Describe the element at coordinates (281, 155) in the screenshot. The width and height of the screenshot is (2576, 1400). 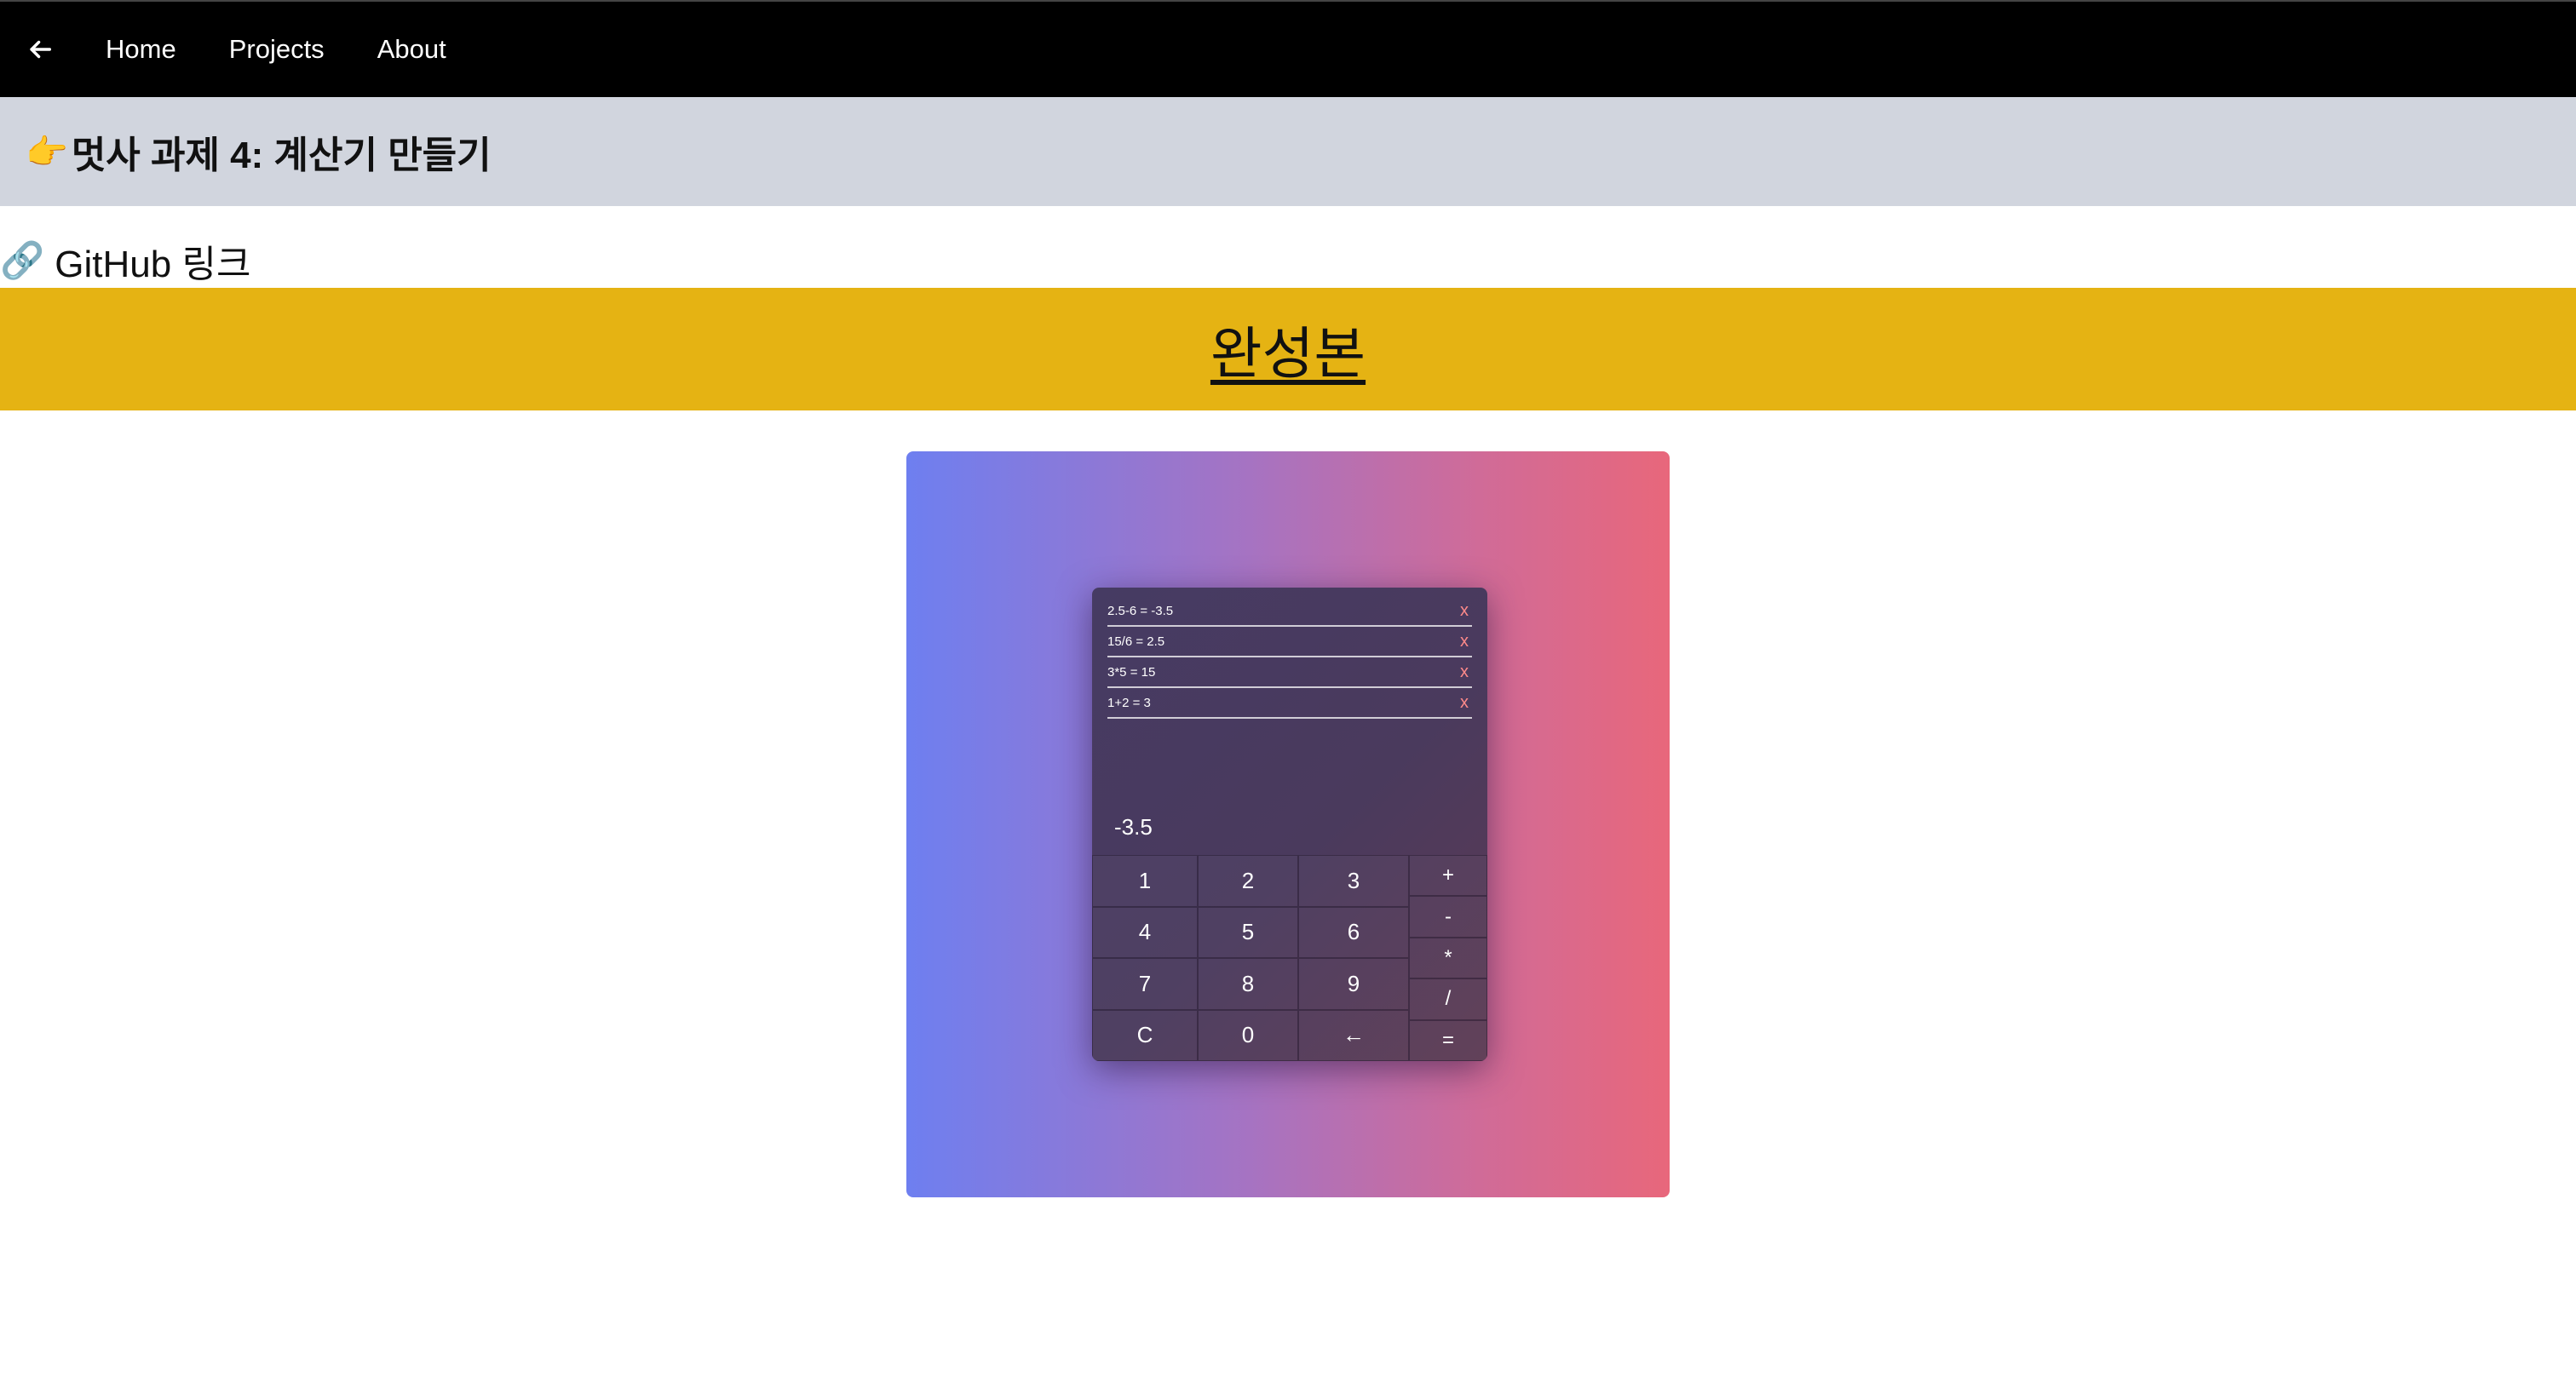
I see `page-title: 멋사 과제 4: 계산기 만들기` at that location.